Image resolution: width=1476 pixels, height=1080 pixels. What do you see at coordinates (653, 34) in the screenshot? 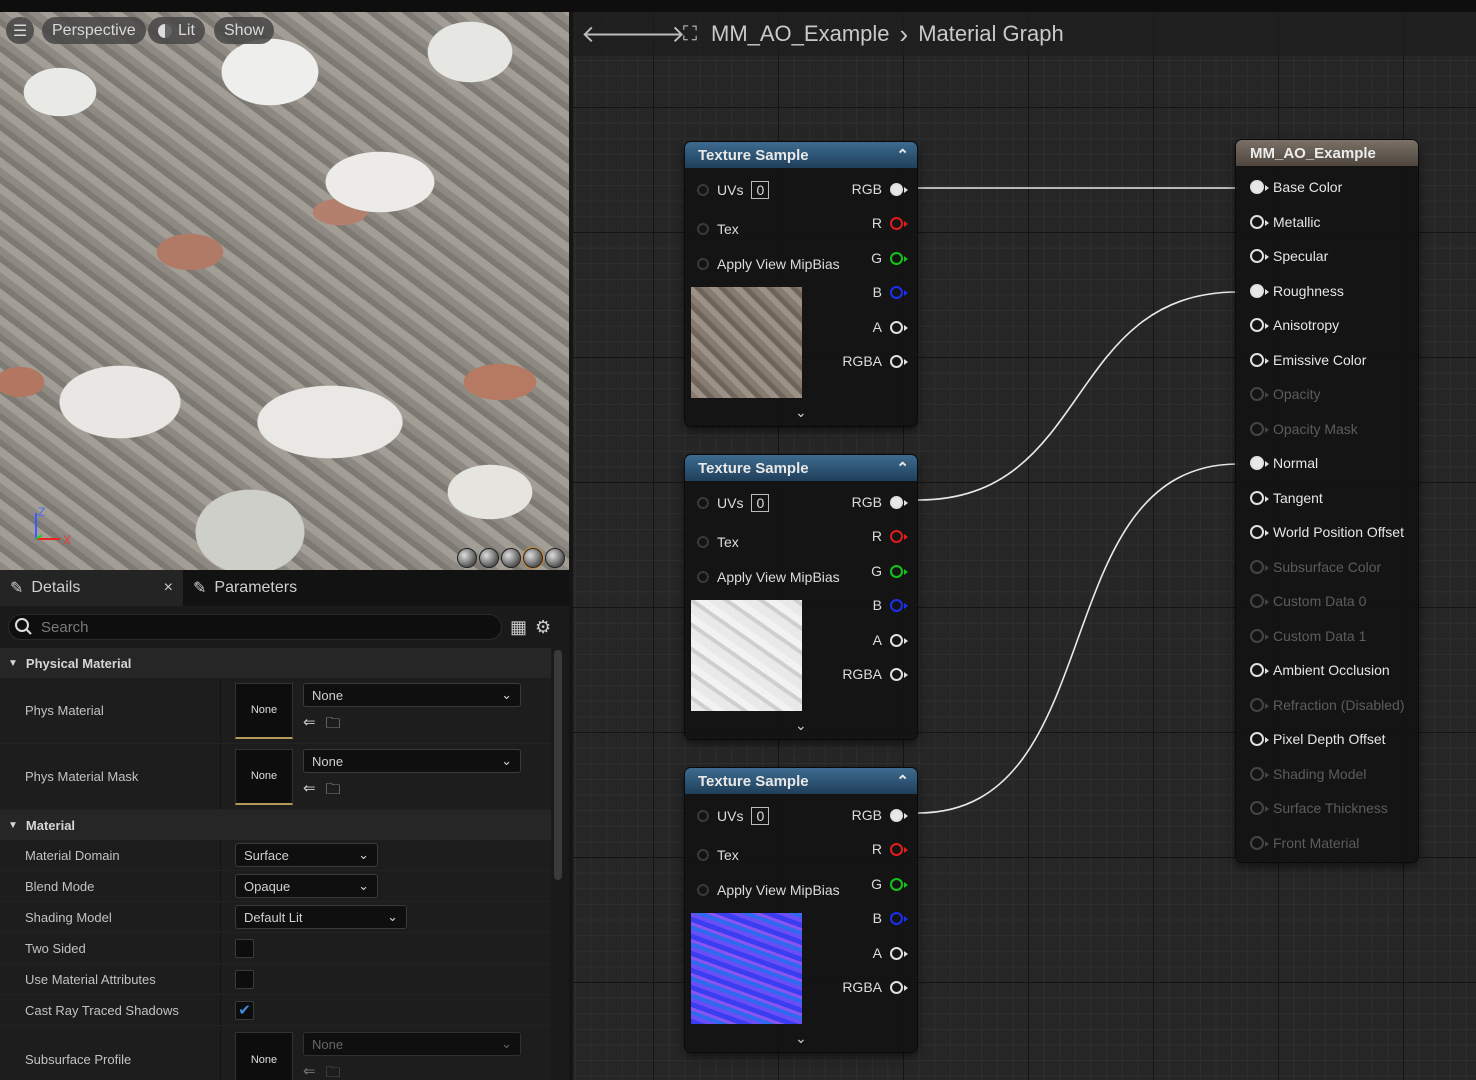
I see `forward-arrow-icon: 🡒` at bounding box center [653, 34].